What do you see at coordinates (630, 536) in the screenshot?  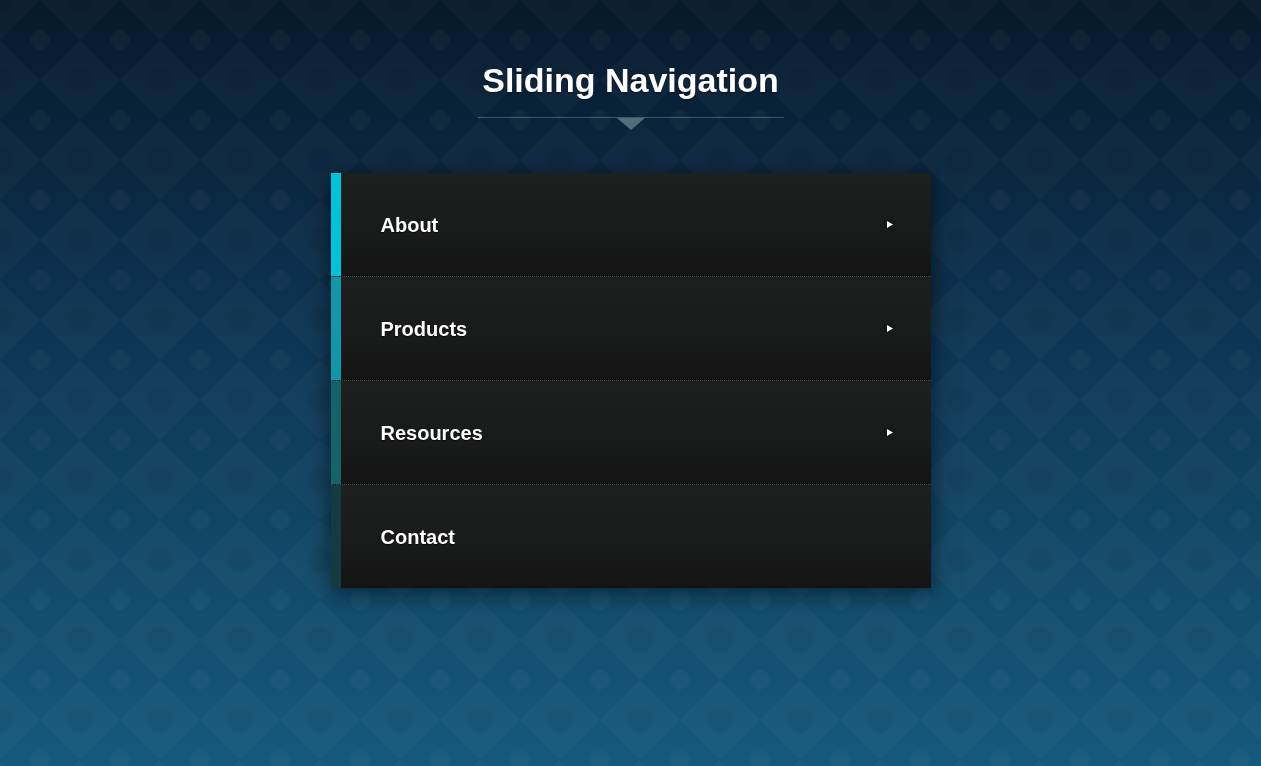 I see `menu-item: Contact` at bounding box center [630, 536].